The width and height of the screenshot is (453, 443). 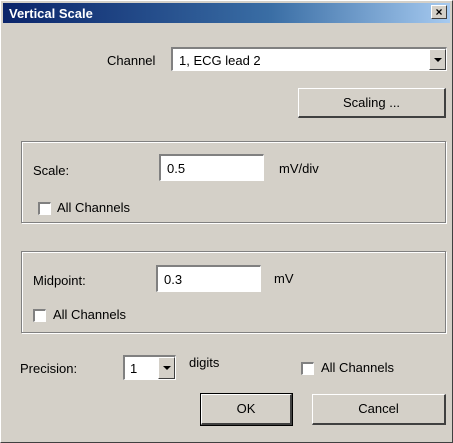 I want to click on precision-chevron-down-icon, so click(x=166, y=368).